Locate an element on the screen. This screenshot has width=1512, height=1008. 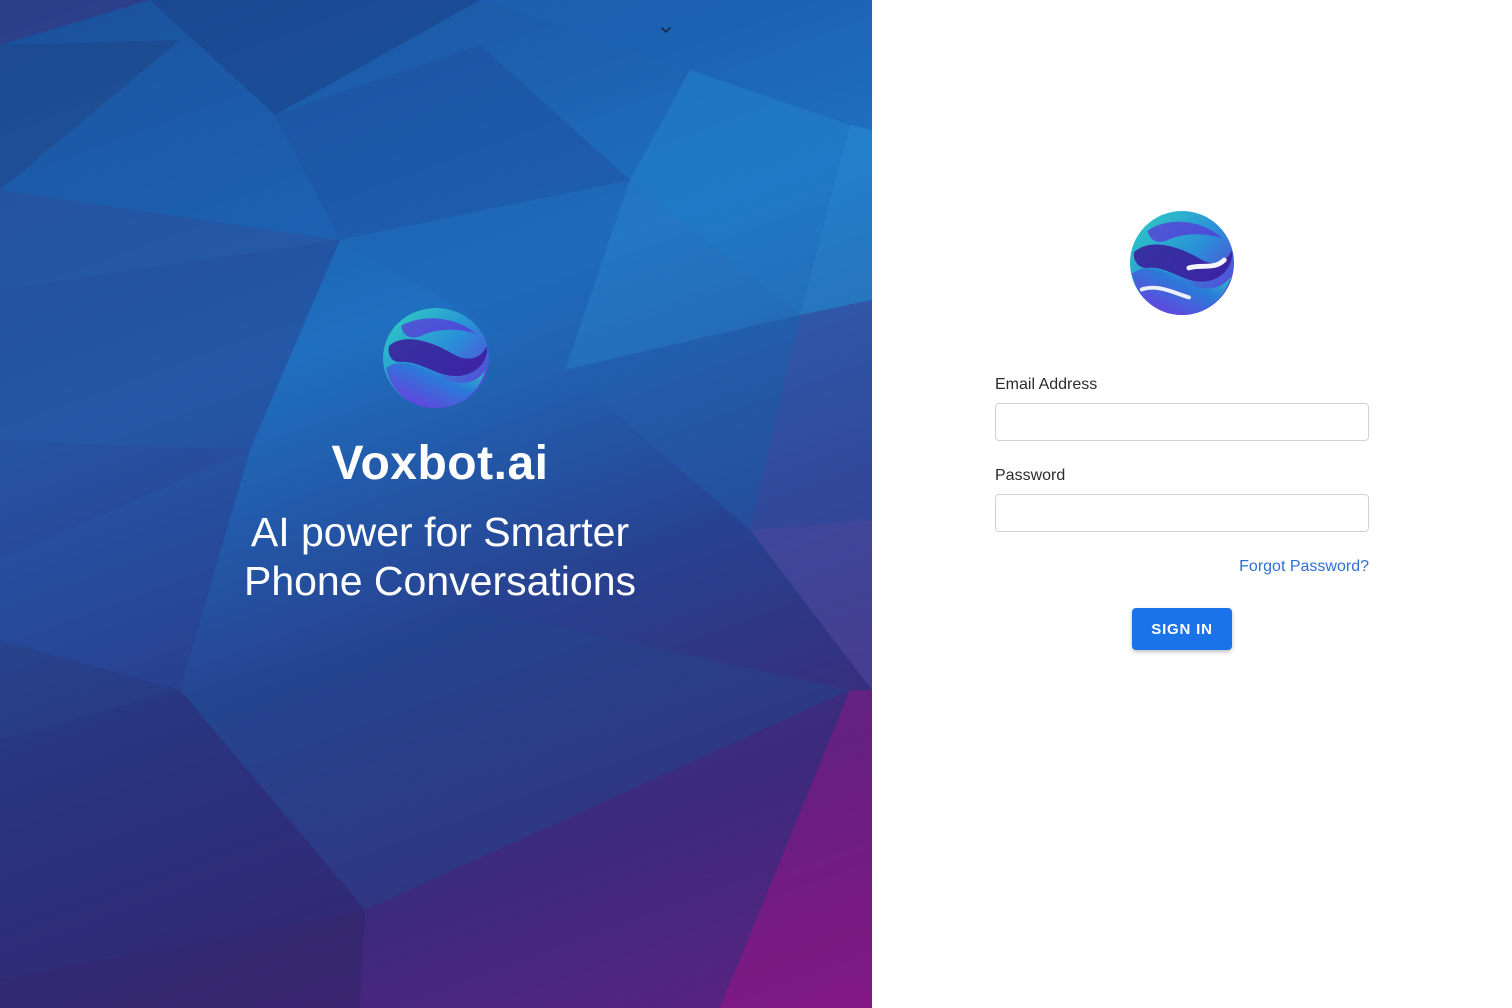
tagline-line-1: AI power for Smarter is located at coordinates (440, 532).